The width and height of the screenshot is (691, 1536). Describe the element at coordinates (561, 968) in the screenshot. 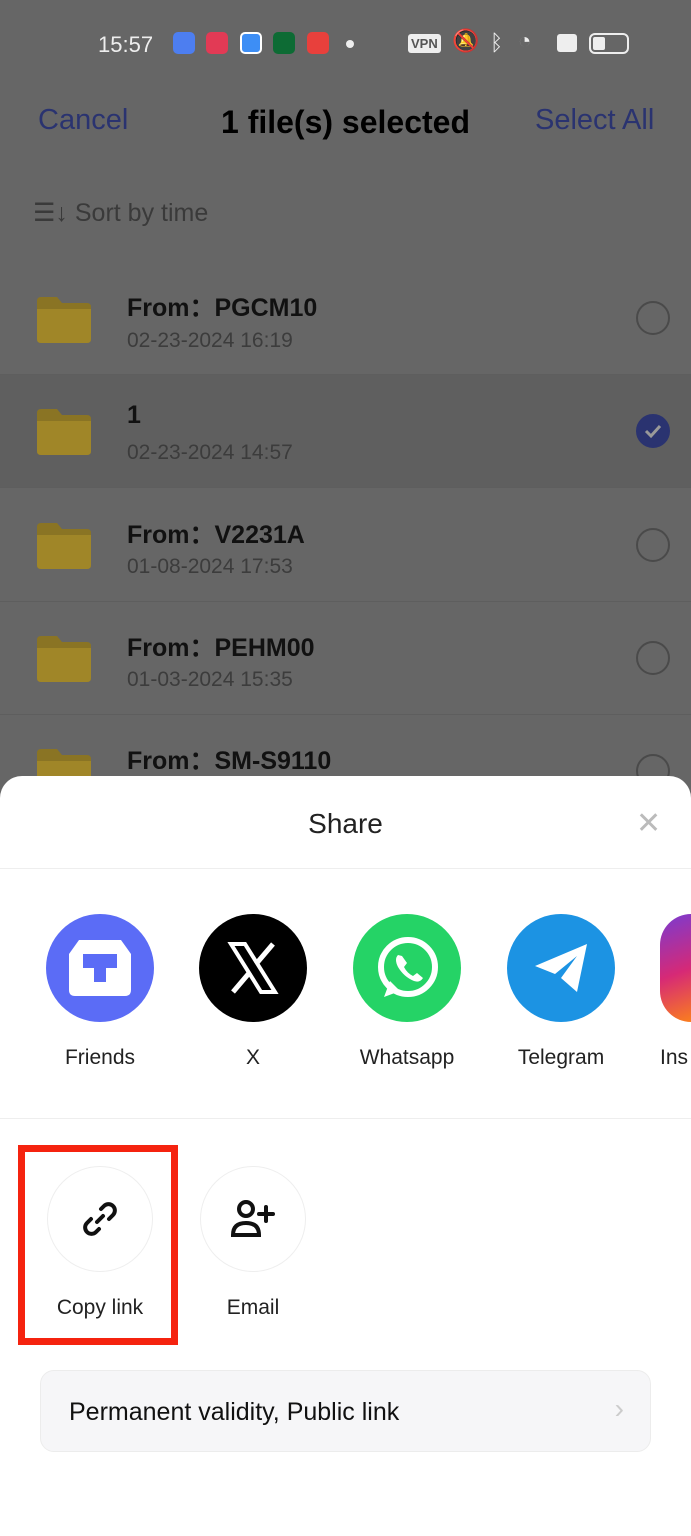

I see `telegram-icon` at that location.